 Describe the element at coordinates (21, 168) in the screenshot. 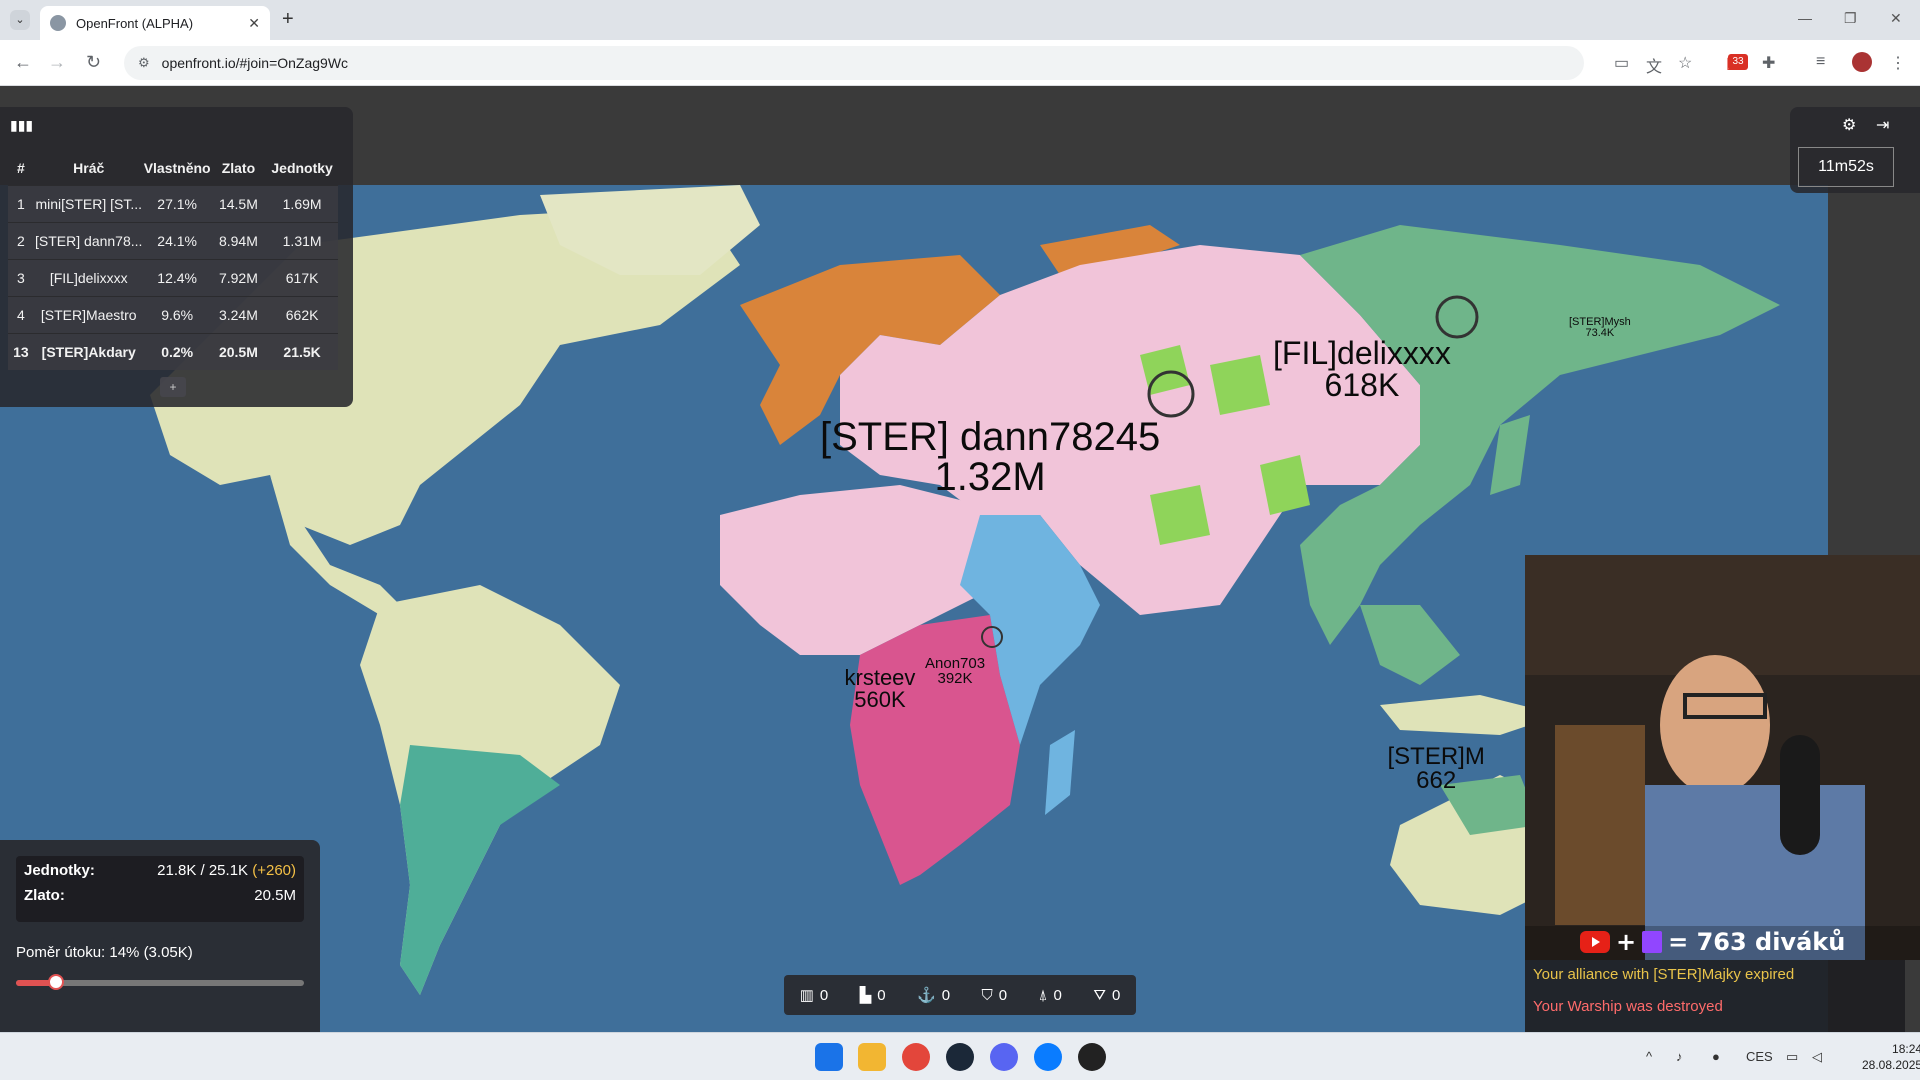

I see `col-rank: #` at that location.